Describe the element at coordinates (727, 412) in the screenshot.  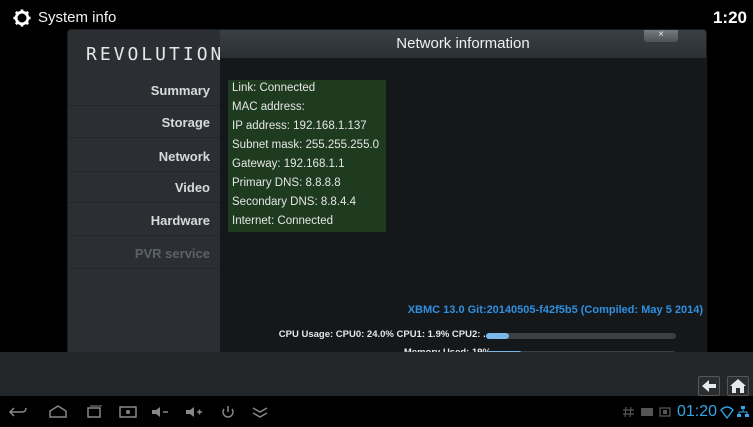
I see `wifi-icon` at that location.